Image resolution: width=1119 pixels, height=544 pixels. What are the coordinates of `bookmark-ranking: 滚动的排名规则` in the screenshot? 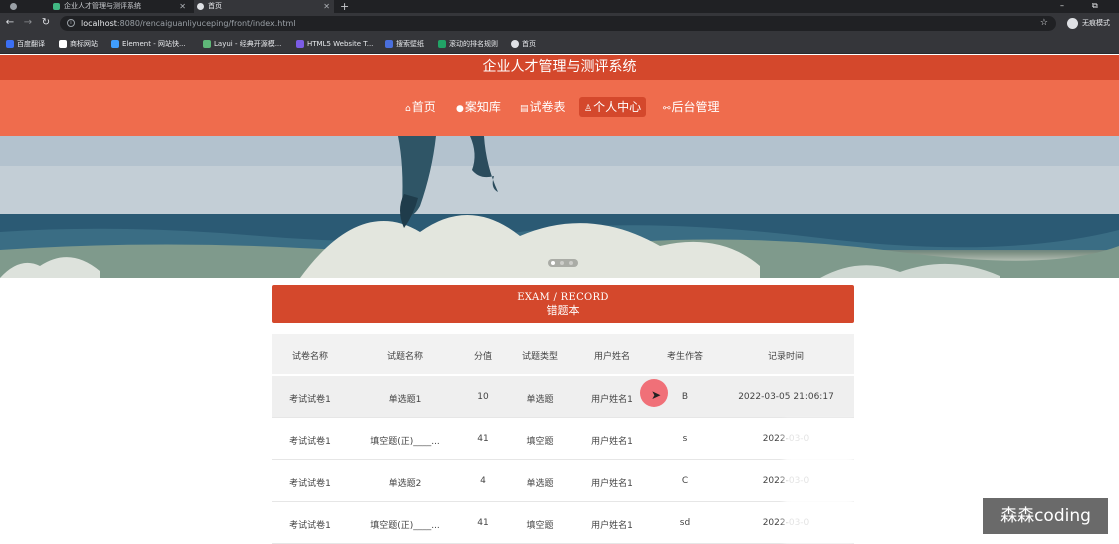 It's located at (468, 44).